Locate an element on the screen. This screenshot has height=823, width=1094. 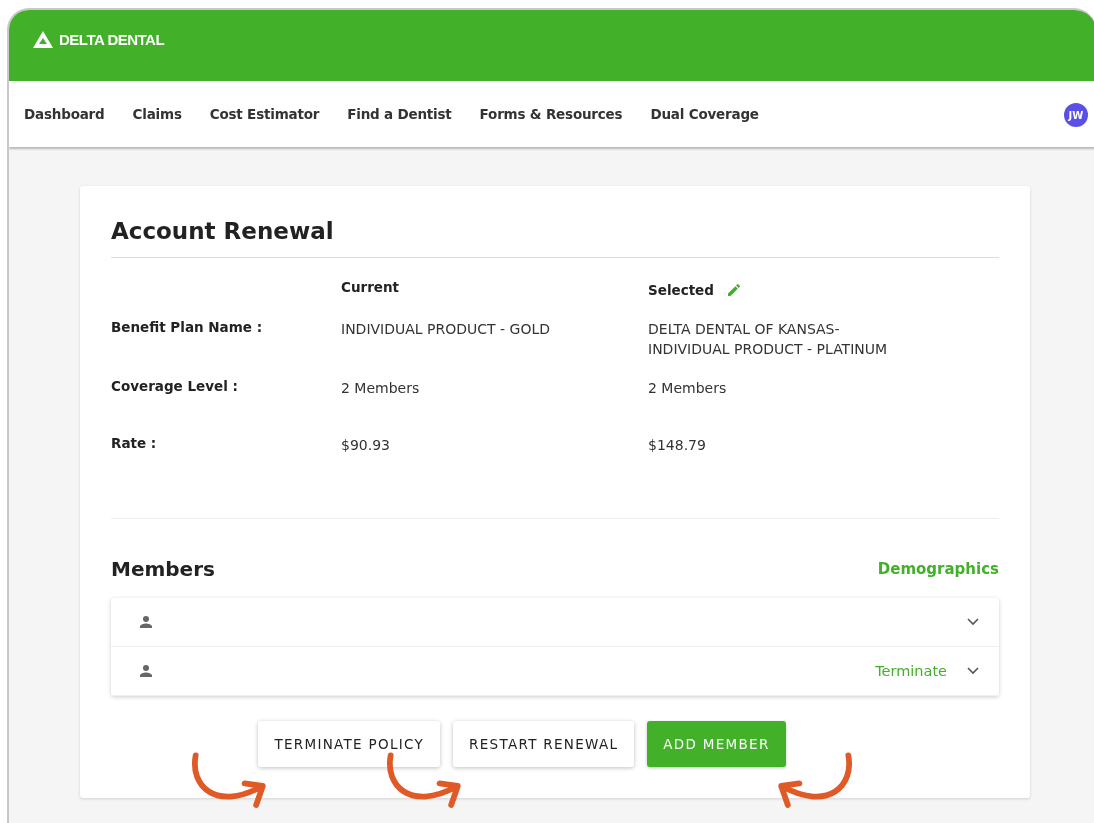
action-button: TERMINATE POLICY is located at coordinates (349, 744).